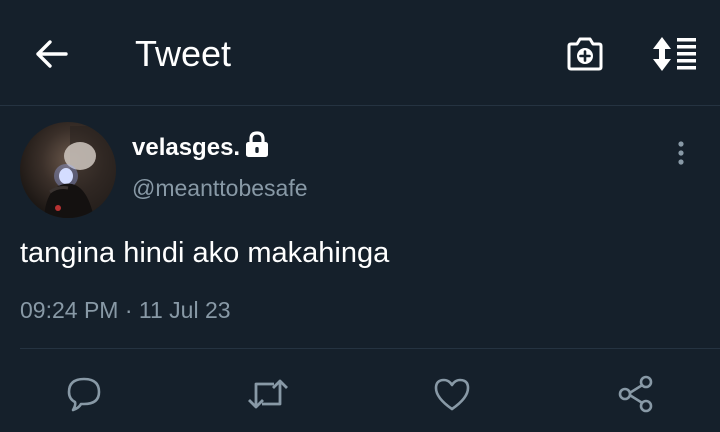 This screenshot has width=720, height=432. I want to click on like-button, so click(452, 394).